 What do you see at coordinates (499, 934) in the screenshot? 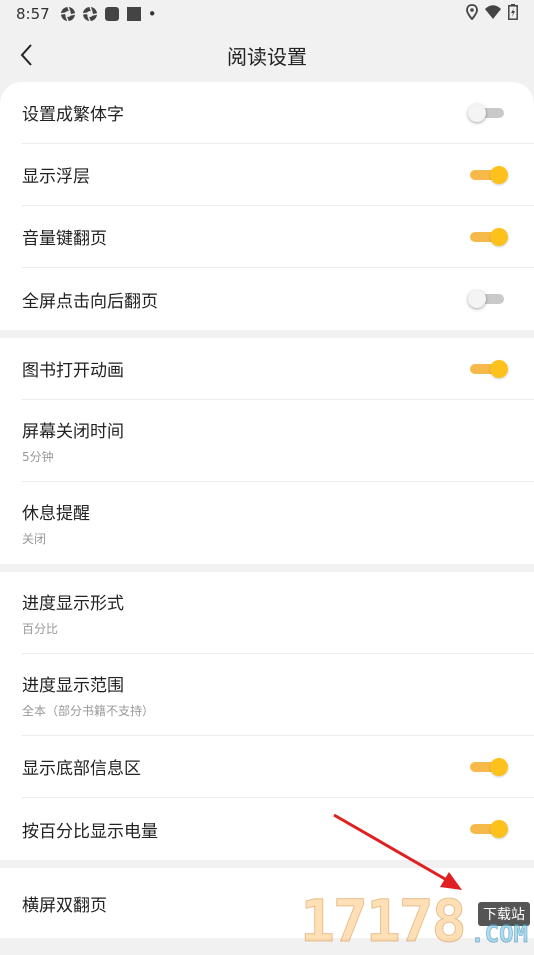
I see `watermark-domain: .COM` at bounding box center [499, 934].